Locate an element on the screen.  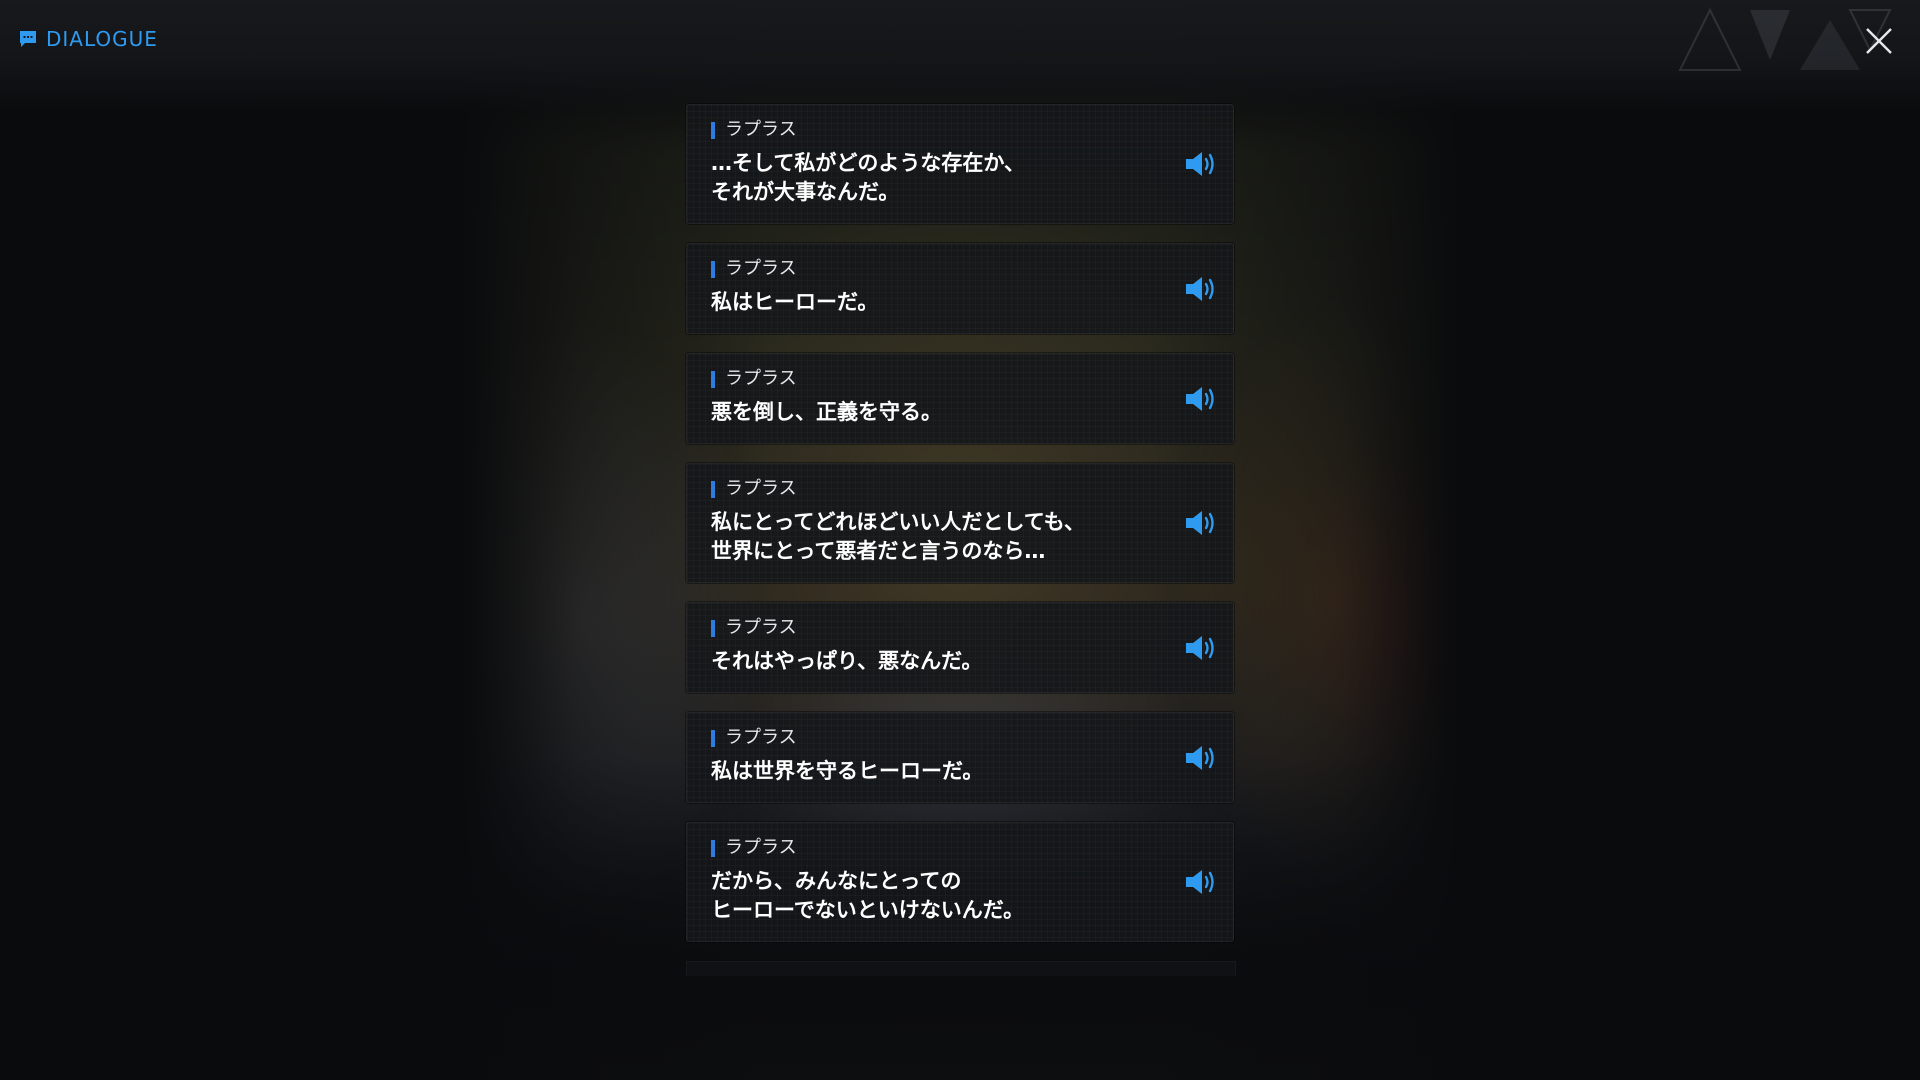
dialogue-text: 私はヒーローだ。 is located at coordinates (795, 302).